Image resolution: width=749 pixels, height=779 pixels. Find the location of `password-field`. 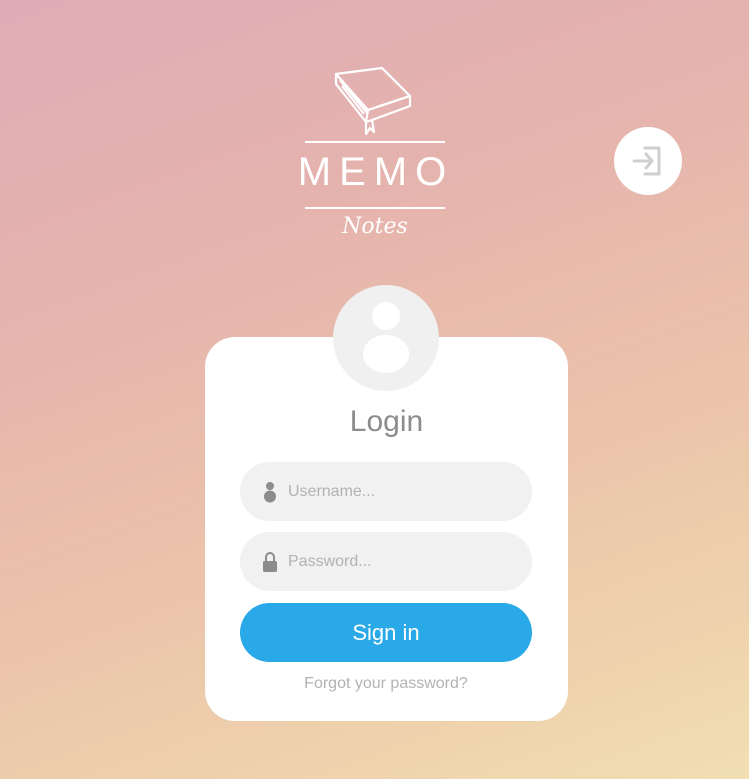

password-field is located at coordinates (386, 561).